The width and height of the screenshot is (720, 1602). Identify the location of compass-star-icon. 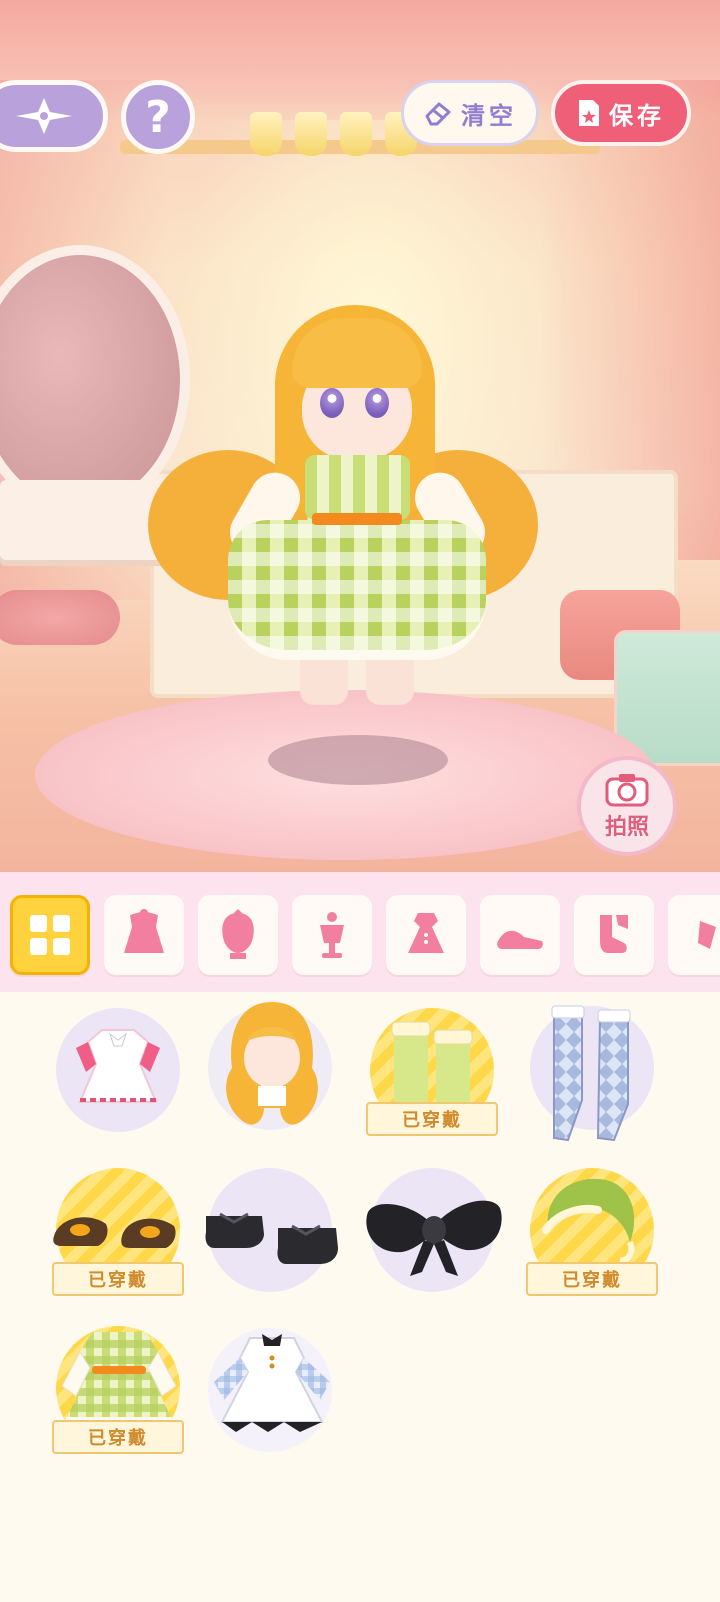
(44, 116).